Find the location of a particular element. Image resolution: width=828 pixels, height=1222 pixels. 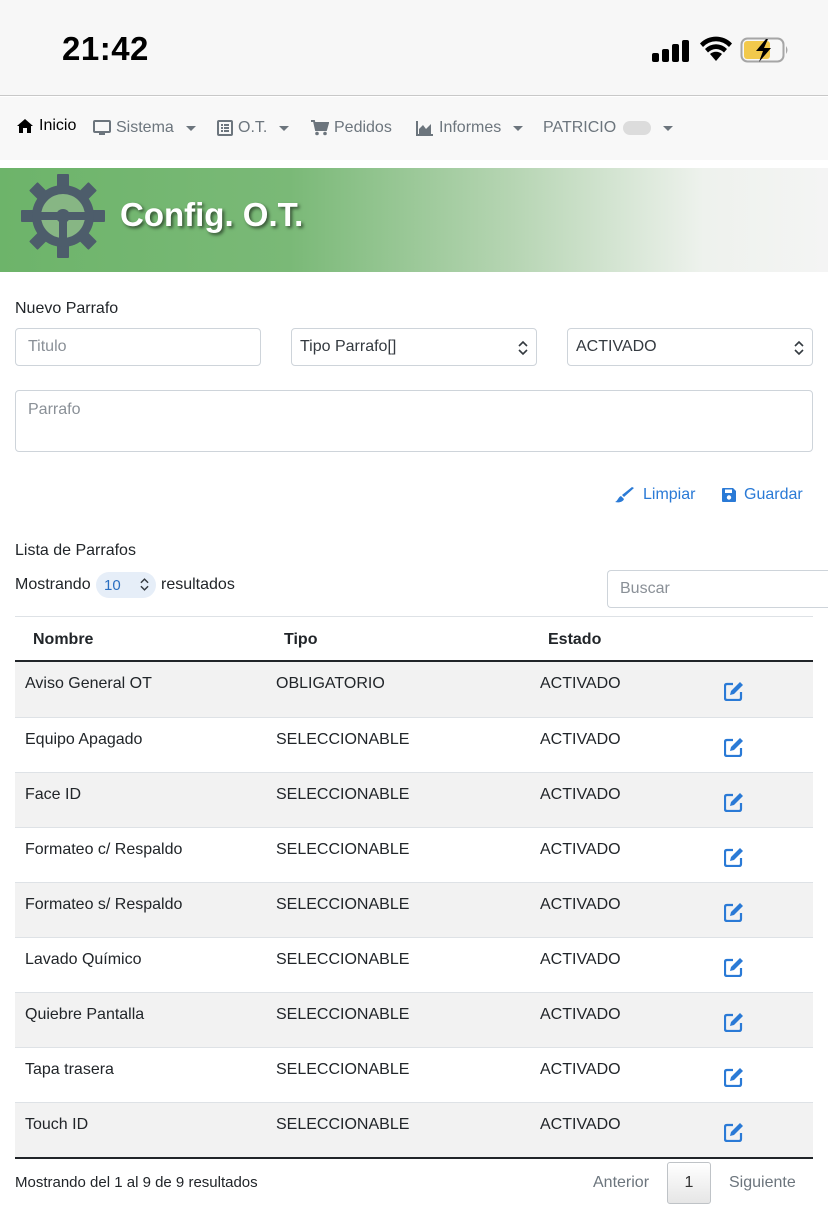

column-header-nombre: Nombre is located at coordinates (63, 640).